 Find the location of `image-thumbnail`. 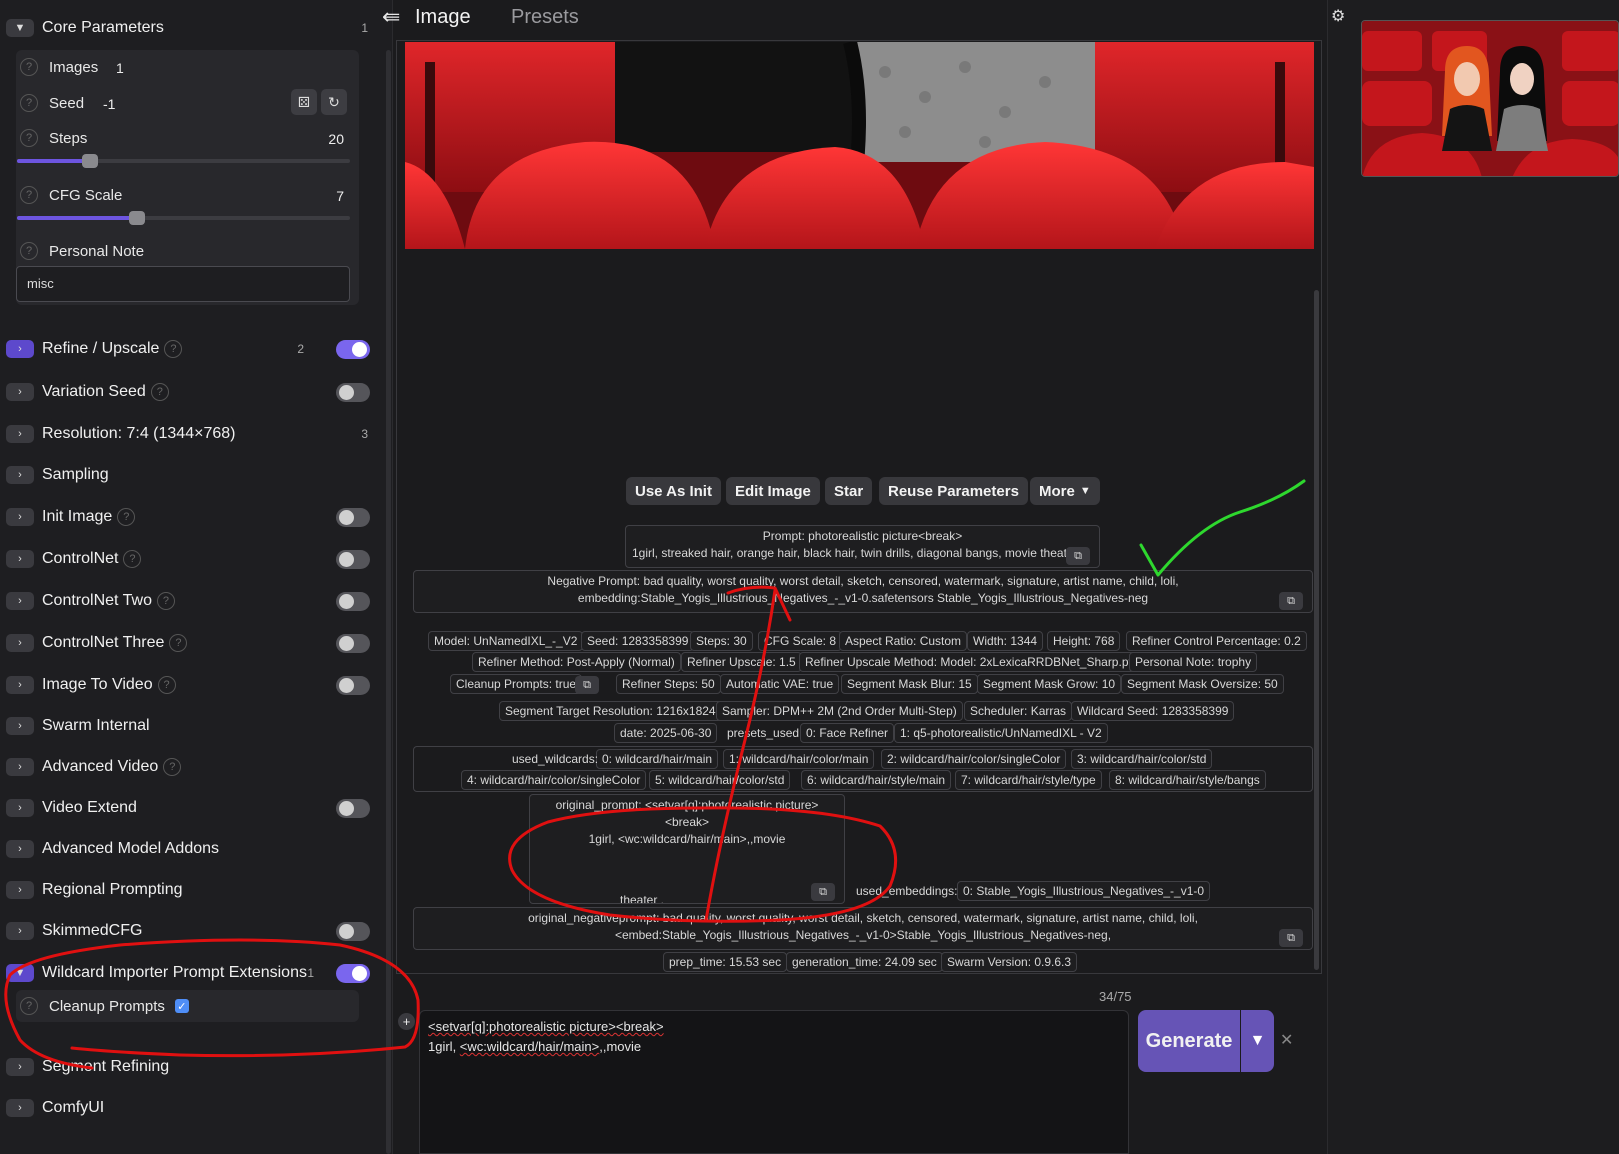

image-thumbnail is located at coordinates (1490, 98).